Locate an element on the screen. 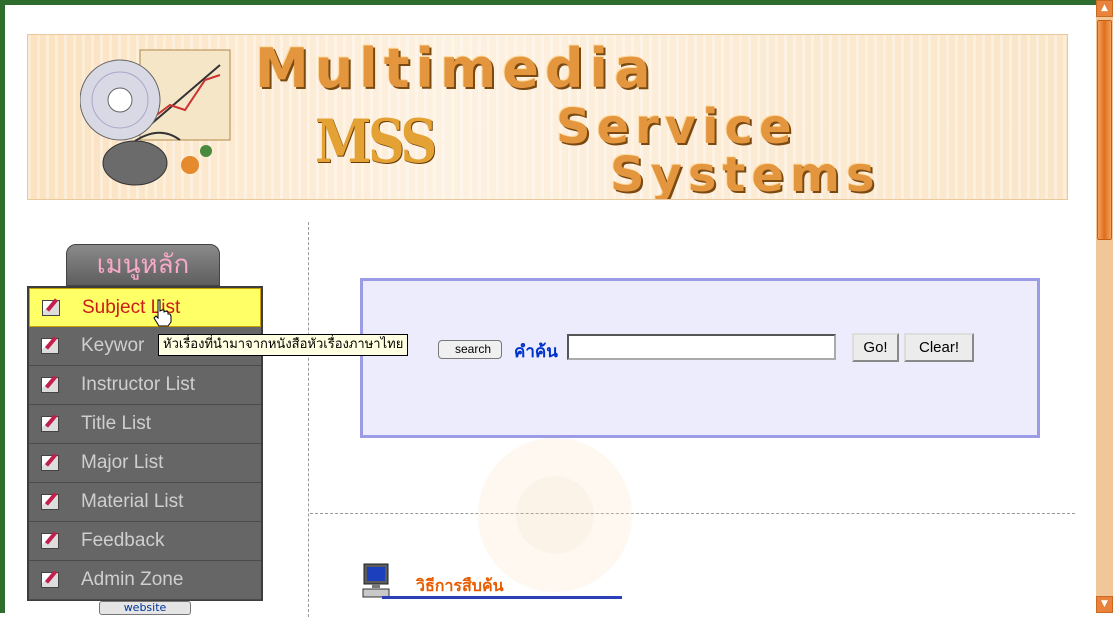  menu-item-label: Instructor List is located at coordinates (138, 384).